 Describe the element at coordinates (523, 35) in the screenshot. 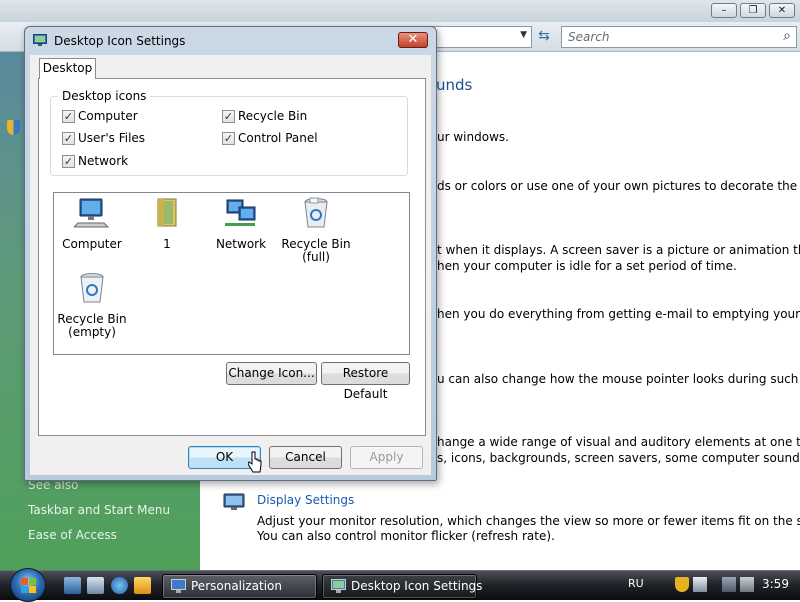

I see `address-dropdown-icon: ▼` at that location.